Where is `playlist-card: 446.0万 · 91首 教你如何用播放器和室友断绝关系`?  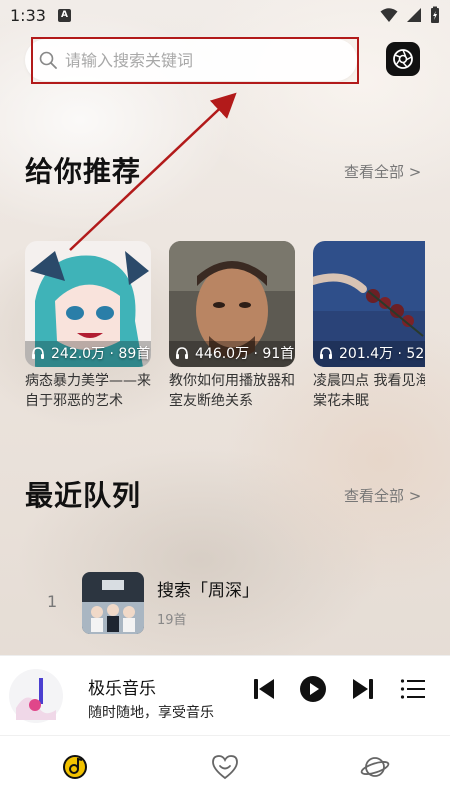 playlist-card: 446.0万 · 91首 教你如何用播放器和室友断绝关系 is located at coordinates (232, 326).